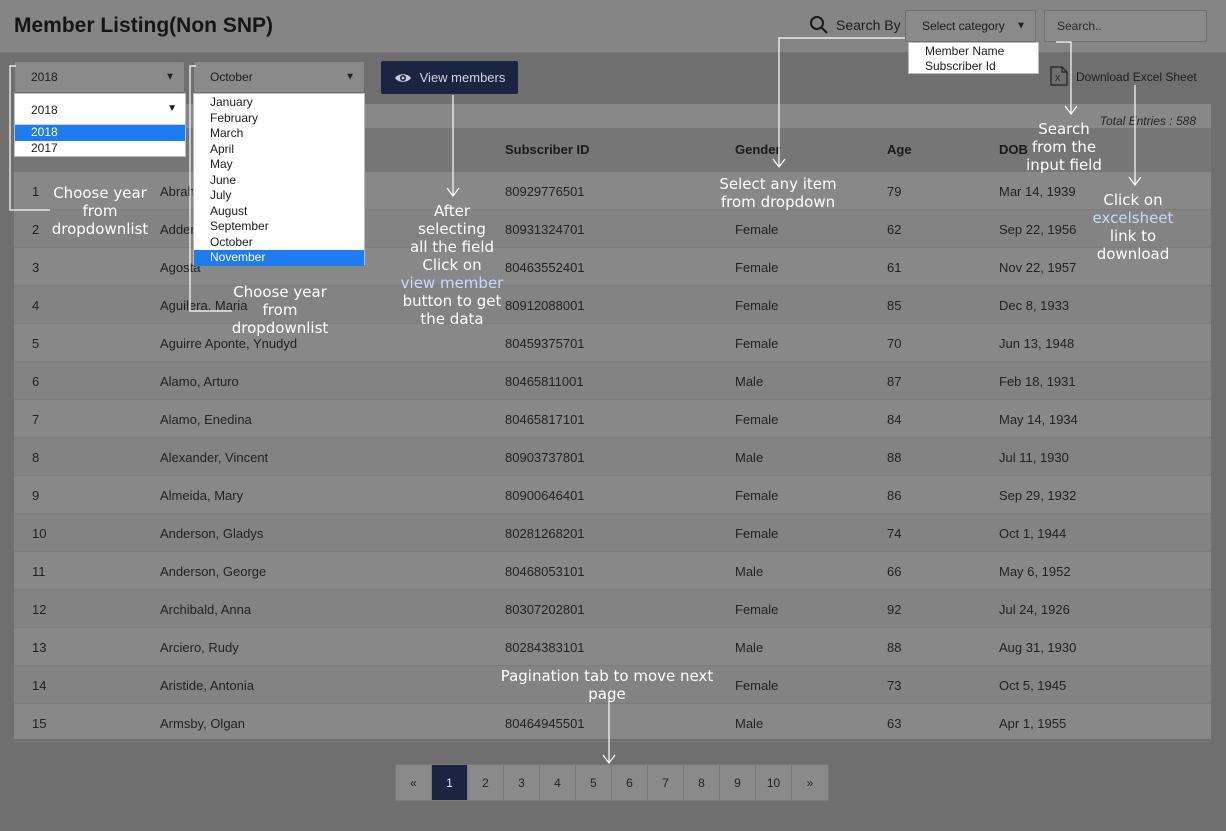 The height and width of the screenshot is (831, 1226). What do you see at coordinates (973, 67) in the screenshot?
I see `category-option: Subscriber Id` at bounding box center [973, 67].